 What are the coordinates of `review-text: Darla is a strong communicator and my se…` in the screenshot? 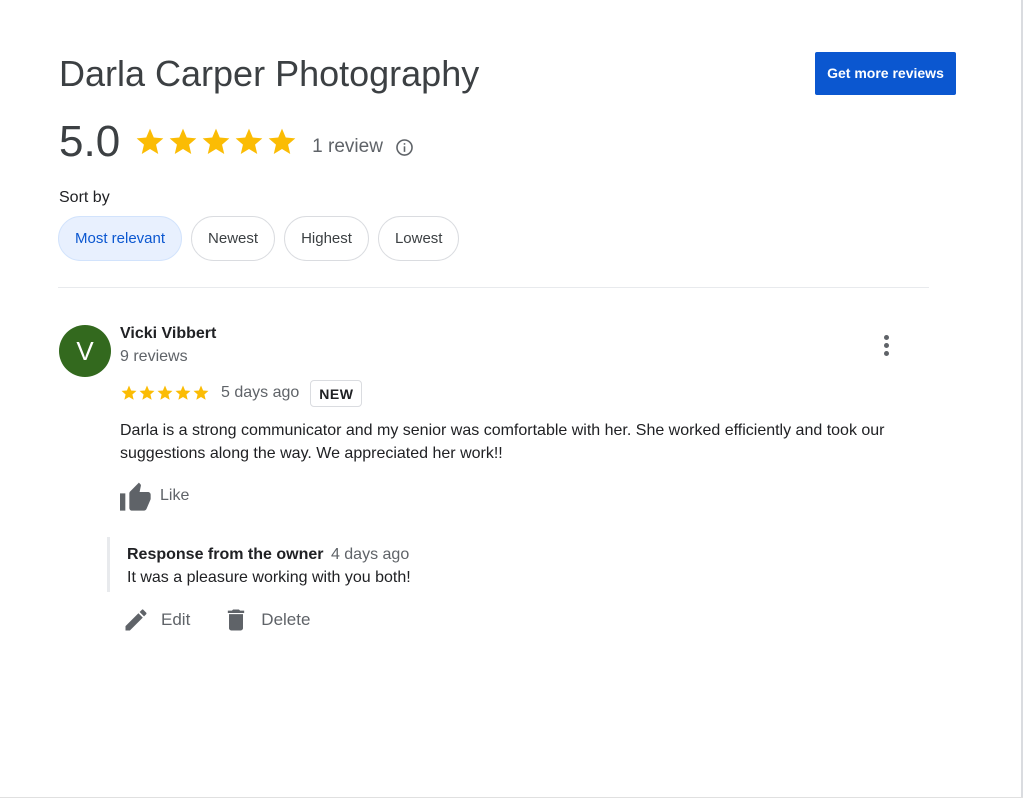 It's located at (502, 442).